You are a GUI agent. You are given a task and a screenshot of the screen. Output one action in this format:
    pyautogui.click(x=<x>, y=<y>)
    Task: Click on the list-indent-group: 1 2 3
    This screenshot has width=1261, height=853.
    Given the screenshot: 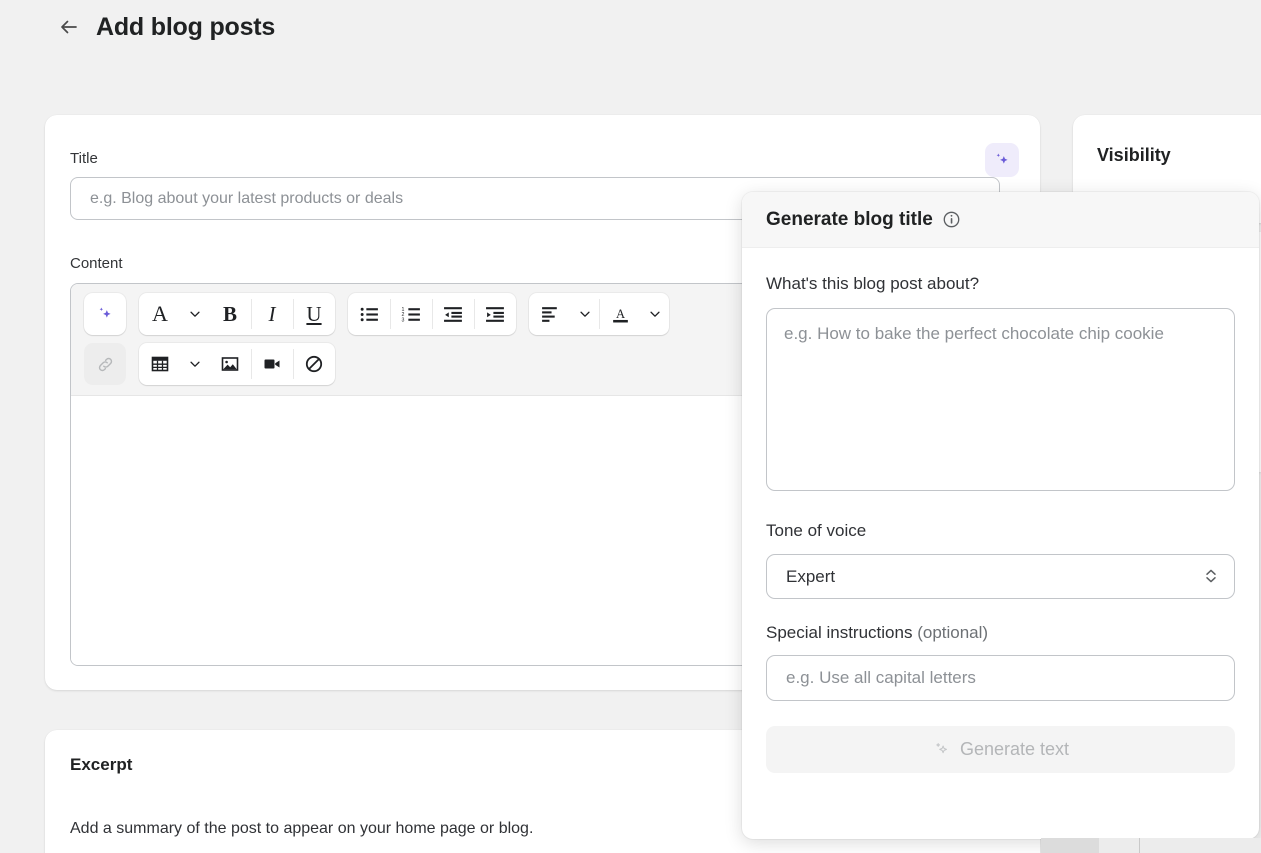 What is the action you would take?
    pyautogui.click(x=432, y=314)
    